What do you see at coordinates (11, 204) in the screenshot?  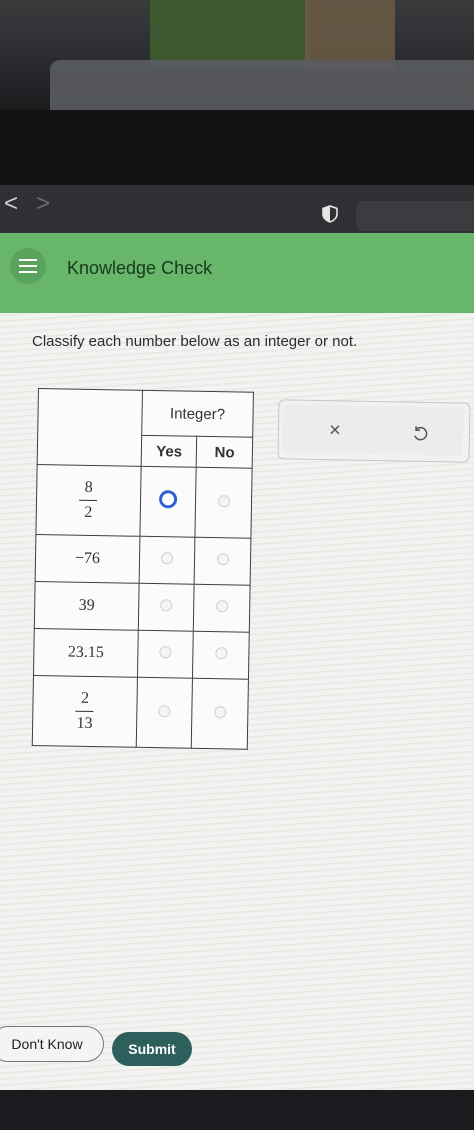 I see `back-button: <` at bounding box center [11, 204].